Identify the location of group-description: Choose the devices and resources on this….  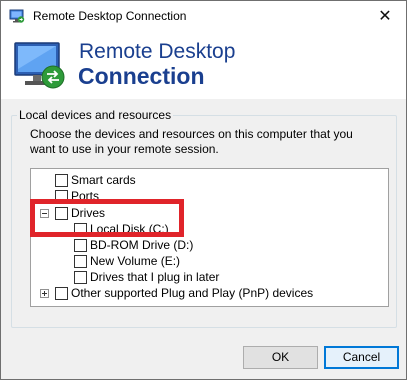
(191, 141).